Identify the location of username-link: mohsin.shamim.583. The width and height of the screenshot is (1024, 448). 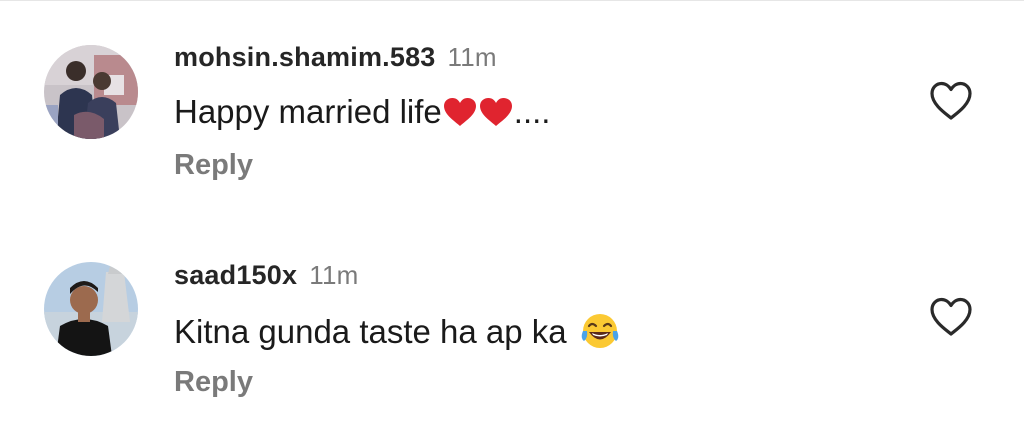
(305, 57).